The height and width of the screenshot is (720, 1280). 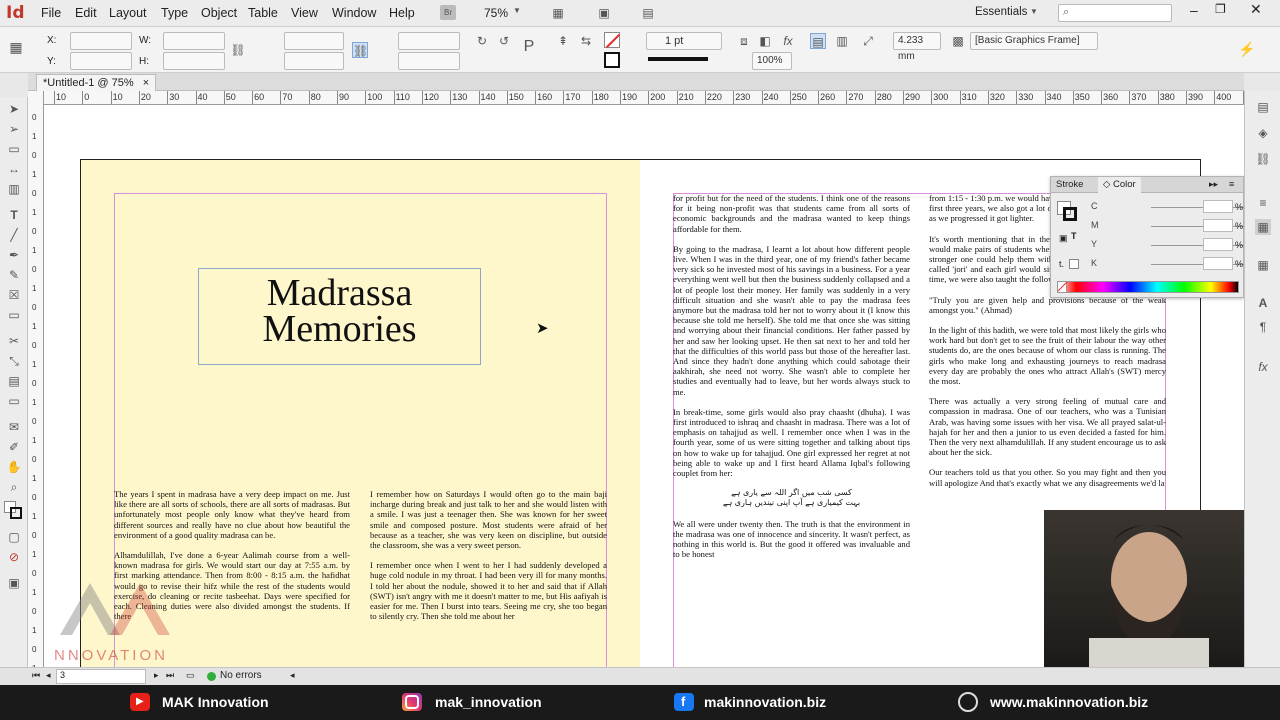 I want to click on magenta-value, so click(x=1218, y=225).